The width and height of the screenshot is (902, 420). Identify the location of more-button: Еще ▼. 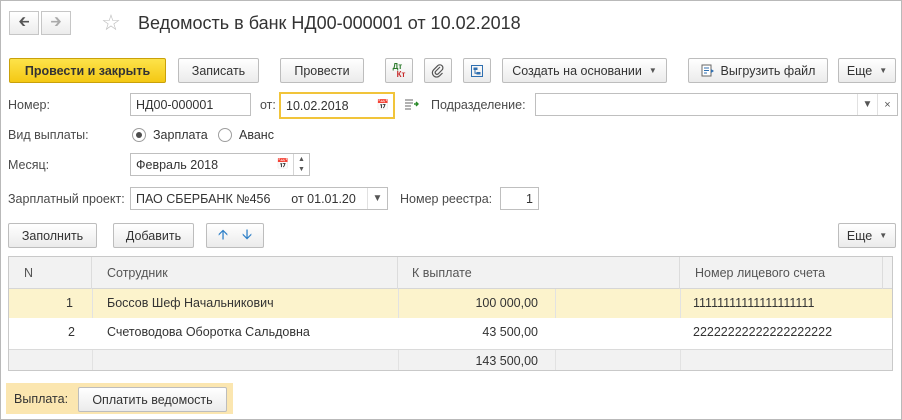
(867, 70).